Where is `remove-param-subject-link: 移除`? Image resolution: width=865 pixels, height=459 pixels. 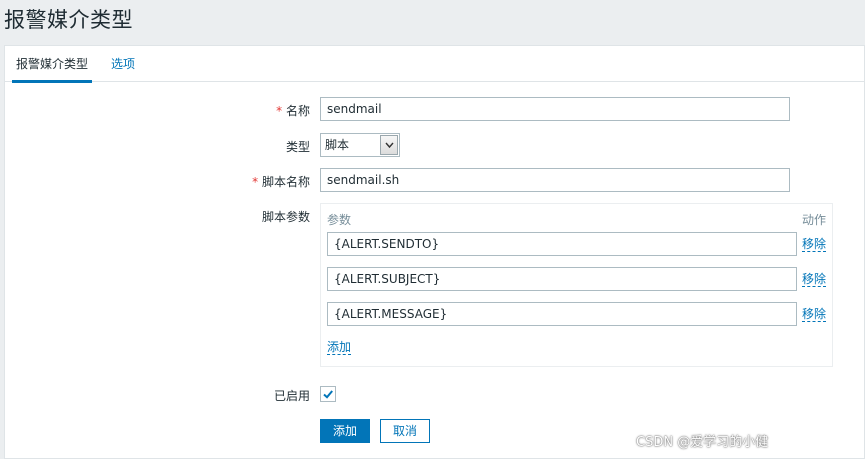
remove-param-subject-link: 移除 is located at coordinates (814, 279).